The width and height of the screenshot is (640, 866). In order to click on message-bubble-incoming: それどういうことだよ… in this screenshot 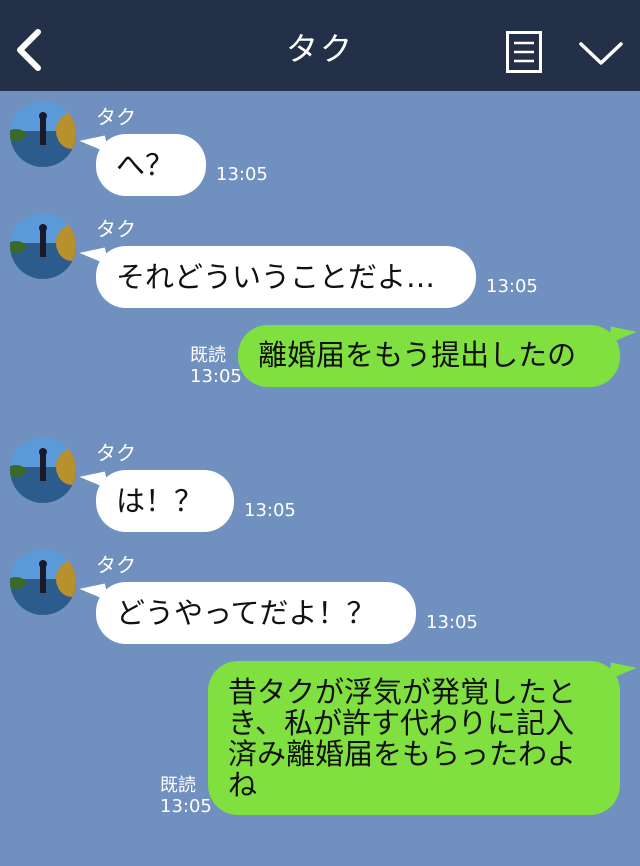, I will do `click(286, 277)`.